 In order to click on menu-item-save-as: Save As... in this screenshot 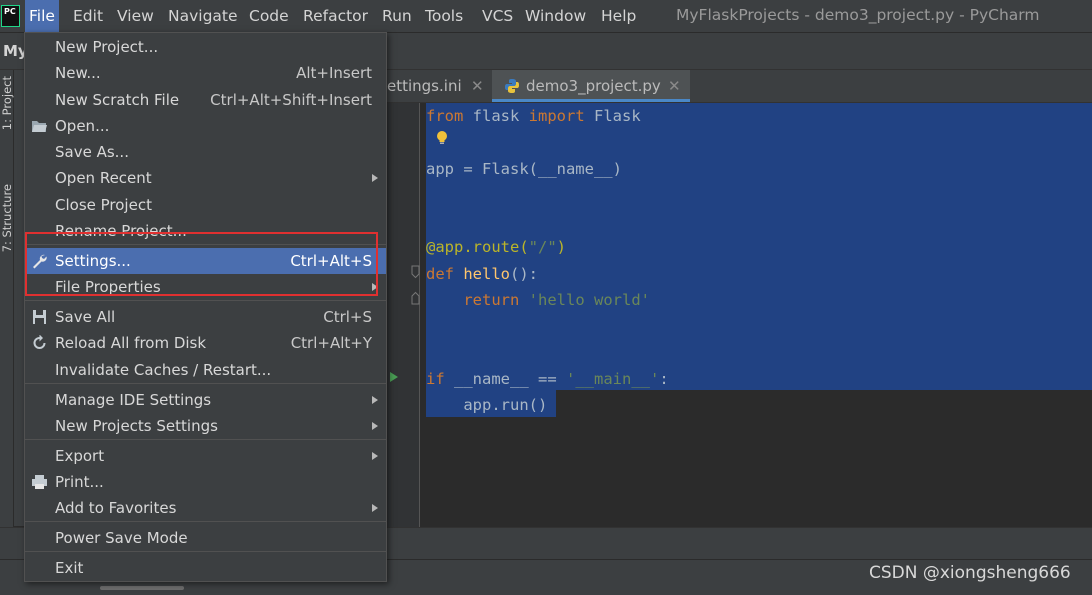, I will do `click(205, 152)`.